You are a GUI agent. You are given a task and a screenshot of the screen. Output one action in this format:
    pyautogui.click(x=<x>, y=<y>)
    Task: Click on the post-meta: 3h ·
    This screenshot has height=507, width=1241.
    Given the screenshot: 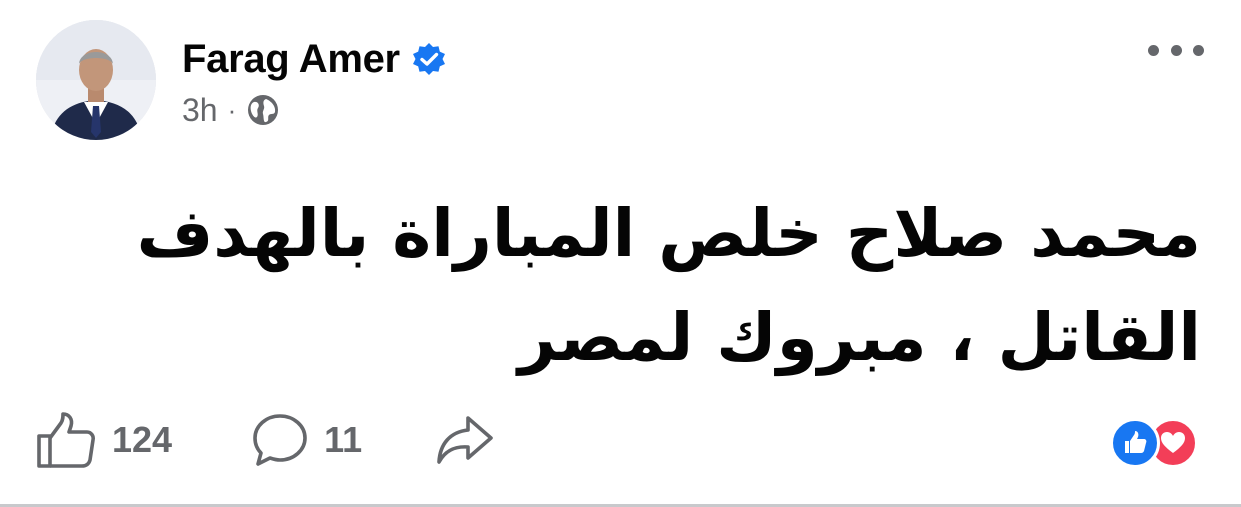 What is the action you would take?
    pyautogui.click(x=231, y=110)
    